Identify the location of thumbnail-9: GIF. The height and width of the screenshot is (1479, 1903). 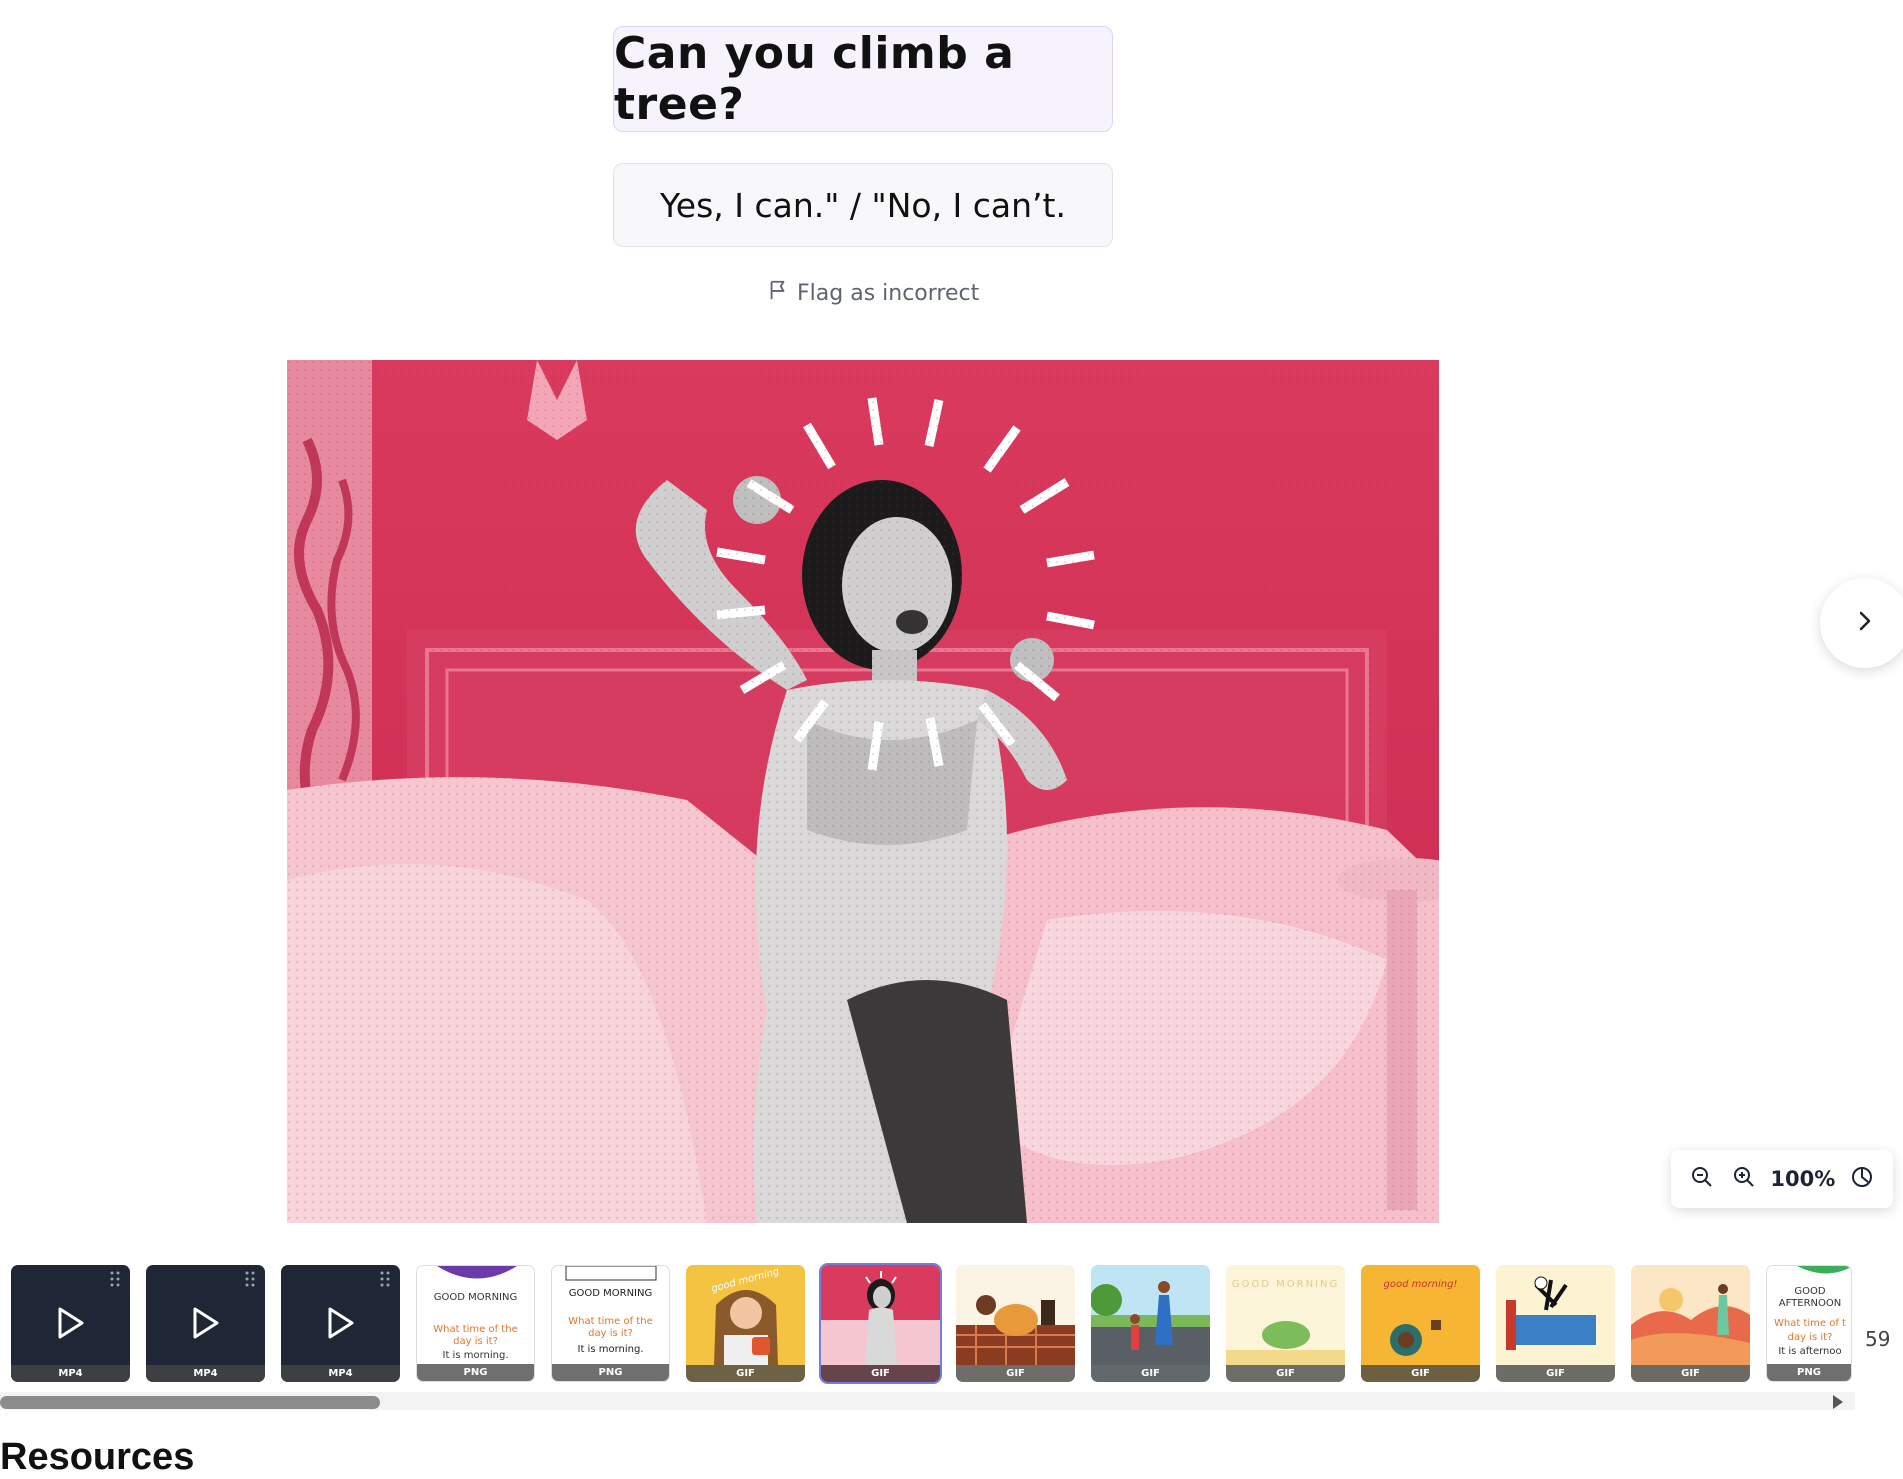
(1150, 1323).